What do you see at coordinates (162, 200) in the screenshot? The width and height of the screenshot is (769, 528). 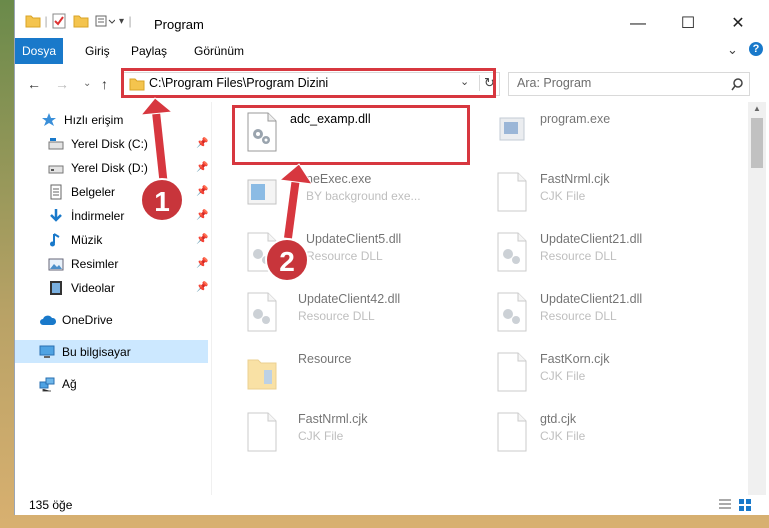 I see `callout-1-badge: 1` at bounding box center [162, 200].